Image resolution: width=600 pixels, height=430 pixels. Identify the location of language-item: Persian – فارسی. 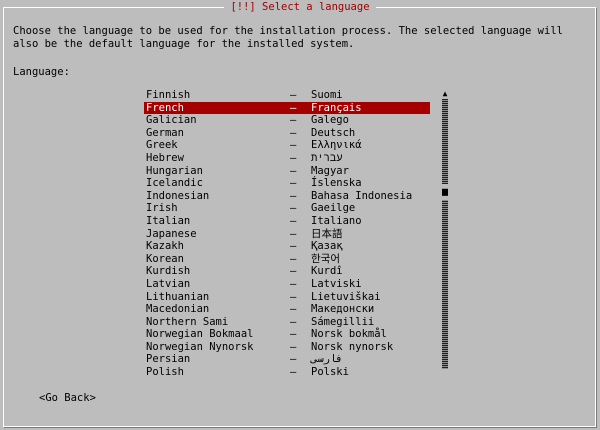
(287, 359).